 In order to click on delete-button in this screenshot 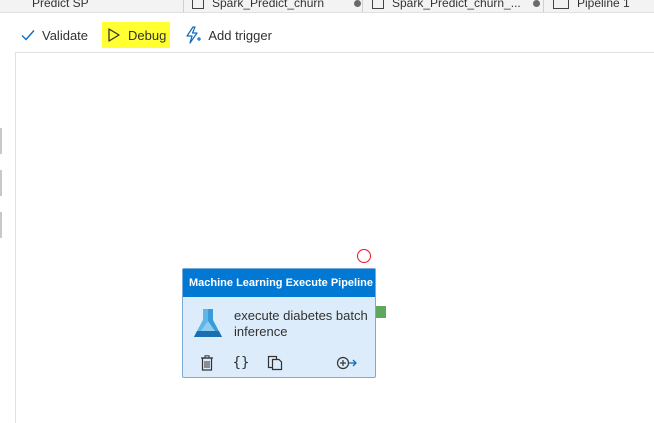, I will do `click(207, 363)`.